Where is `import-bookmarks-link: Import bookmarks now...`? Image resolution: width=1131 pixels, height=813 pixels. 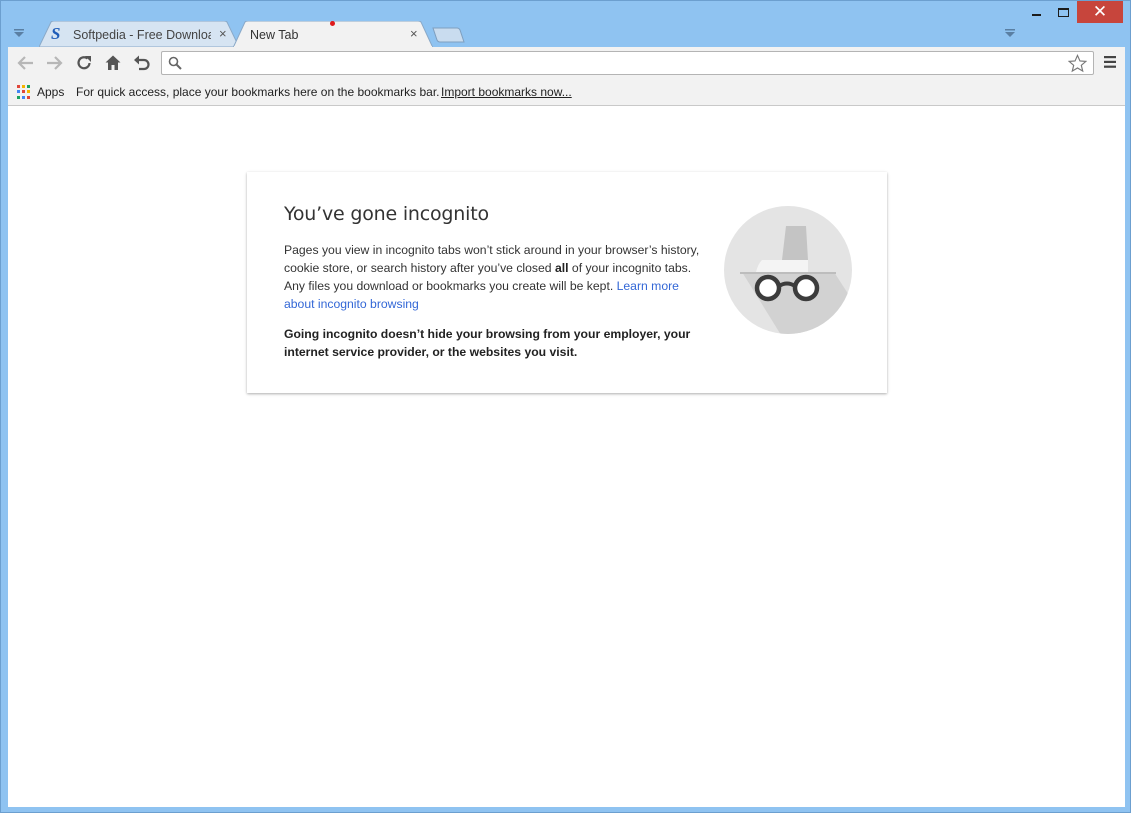
import-bookmarks-link: Import bookmarks now... is located at coordinates (506, 92).